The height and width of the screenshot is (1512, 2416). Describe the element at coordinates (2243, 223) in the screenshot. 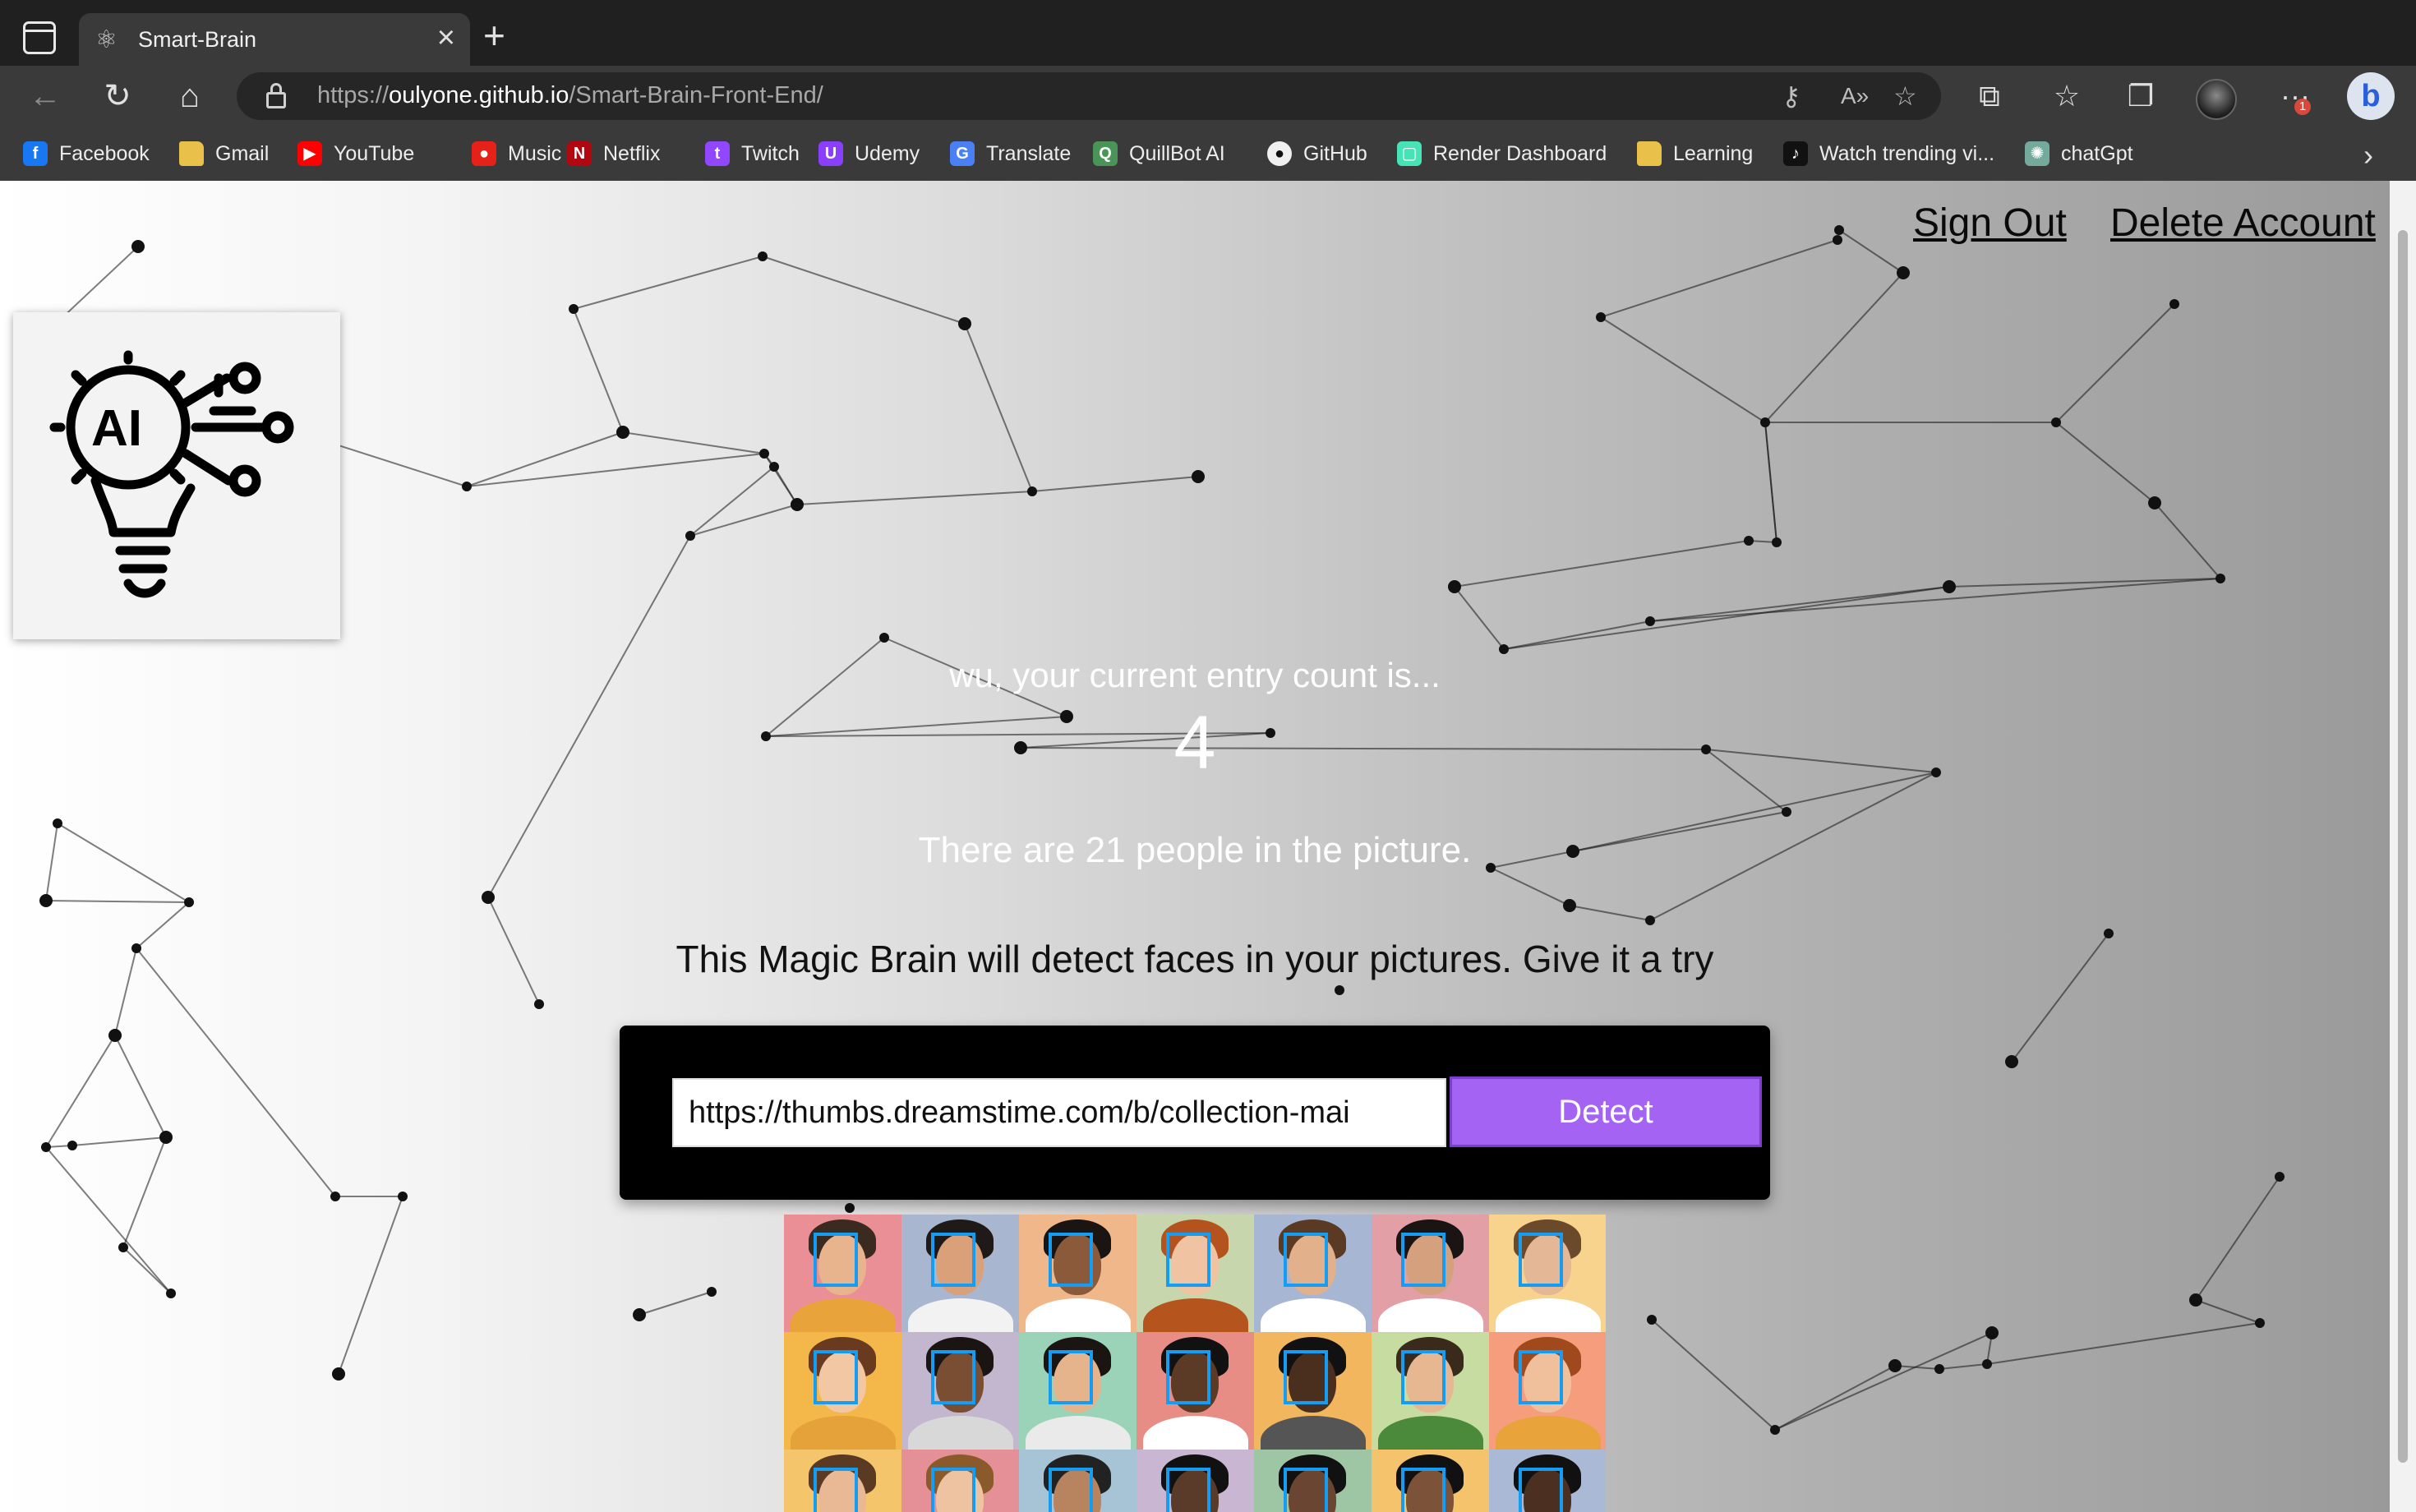

I see `delete-account-link: Delete Account` at that location.